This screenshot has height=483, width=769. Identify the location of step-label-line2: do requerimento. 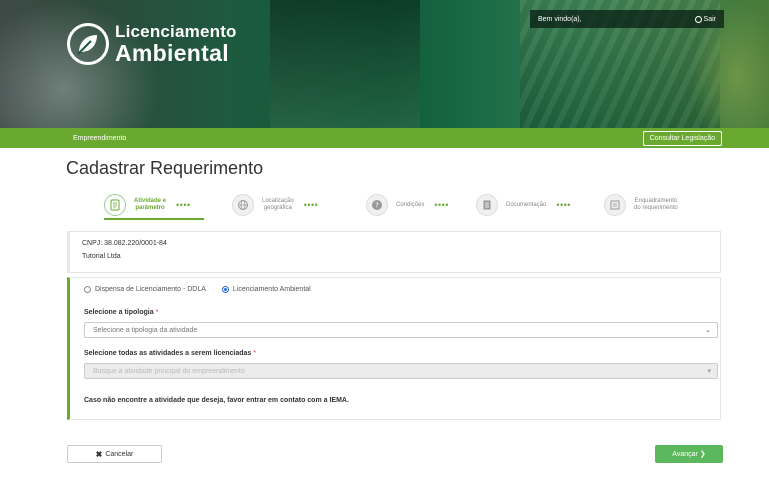
(656, 208).